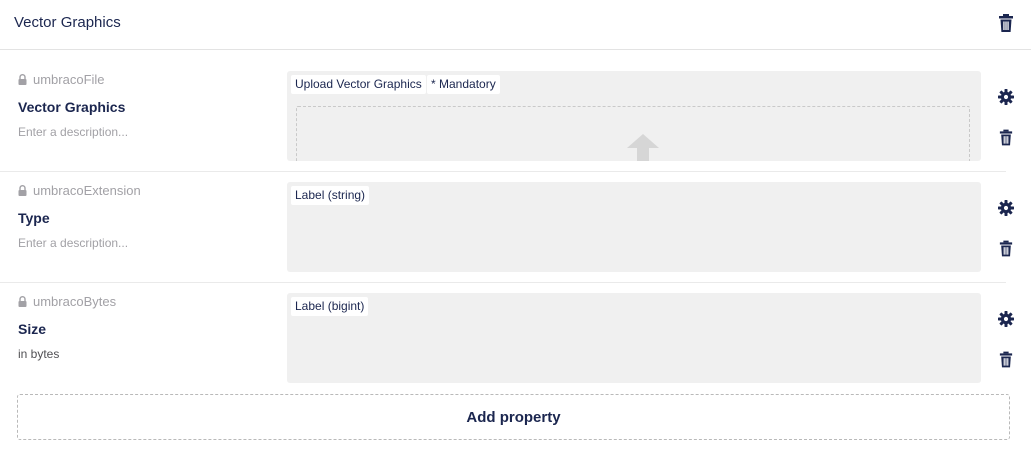 This screenshot has height=456, width=1031. What do you see at coordinates (87, 190) in the screenshot?
I see `property-alias: umbracoExtension` at bounding box center [87, 190].